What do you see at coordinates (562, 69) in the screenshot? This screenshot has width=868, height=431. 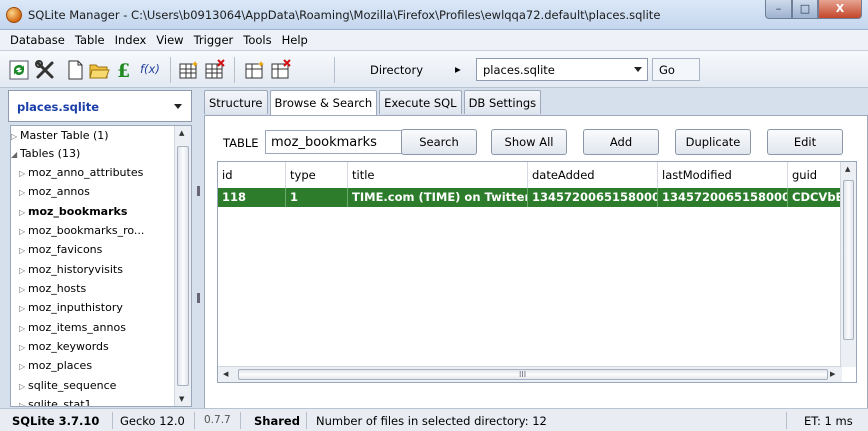 I see `directory-db-select: places.sqlite` at bounding box center [562, 69].